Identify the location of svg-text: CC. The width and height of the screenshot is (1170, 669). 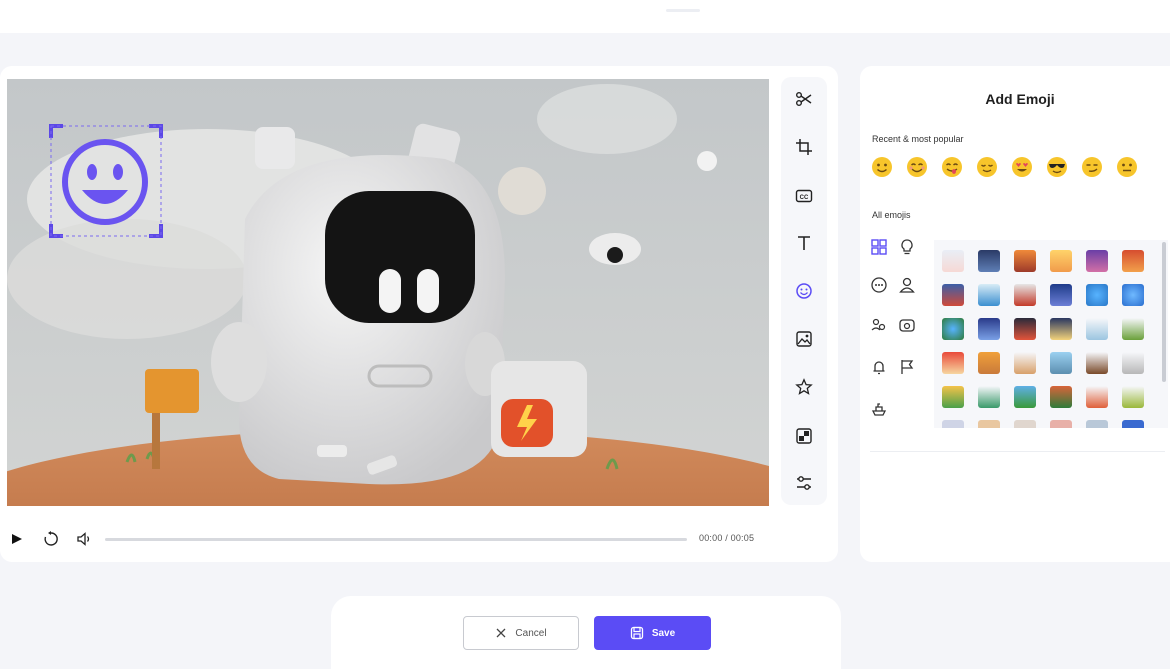
(804, 198).